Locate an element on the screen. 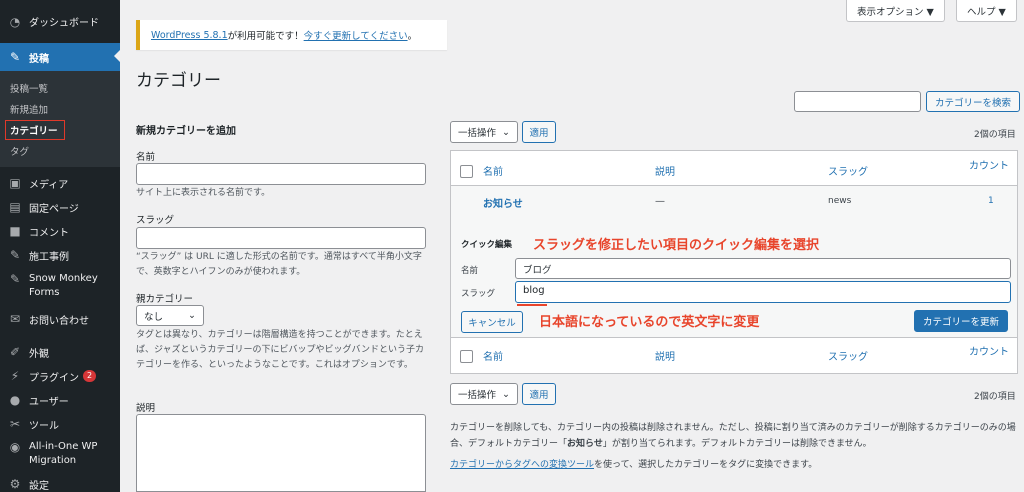  category-search-input is located at coordinates (857, 101).